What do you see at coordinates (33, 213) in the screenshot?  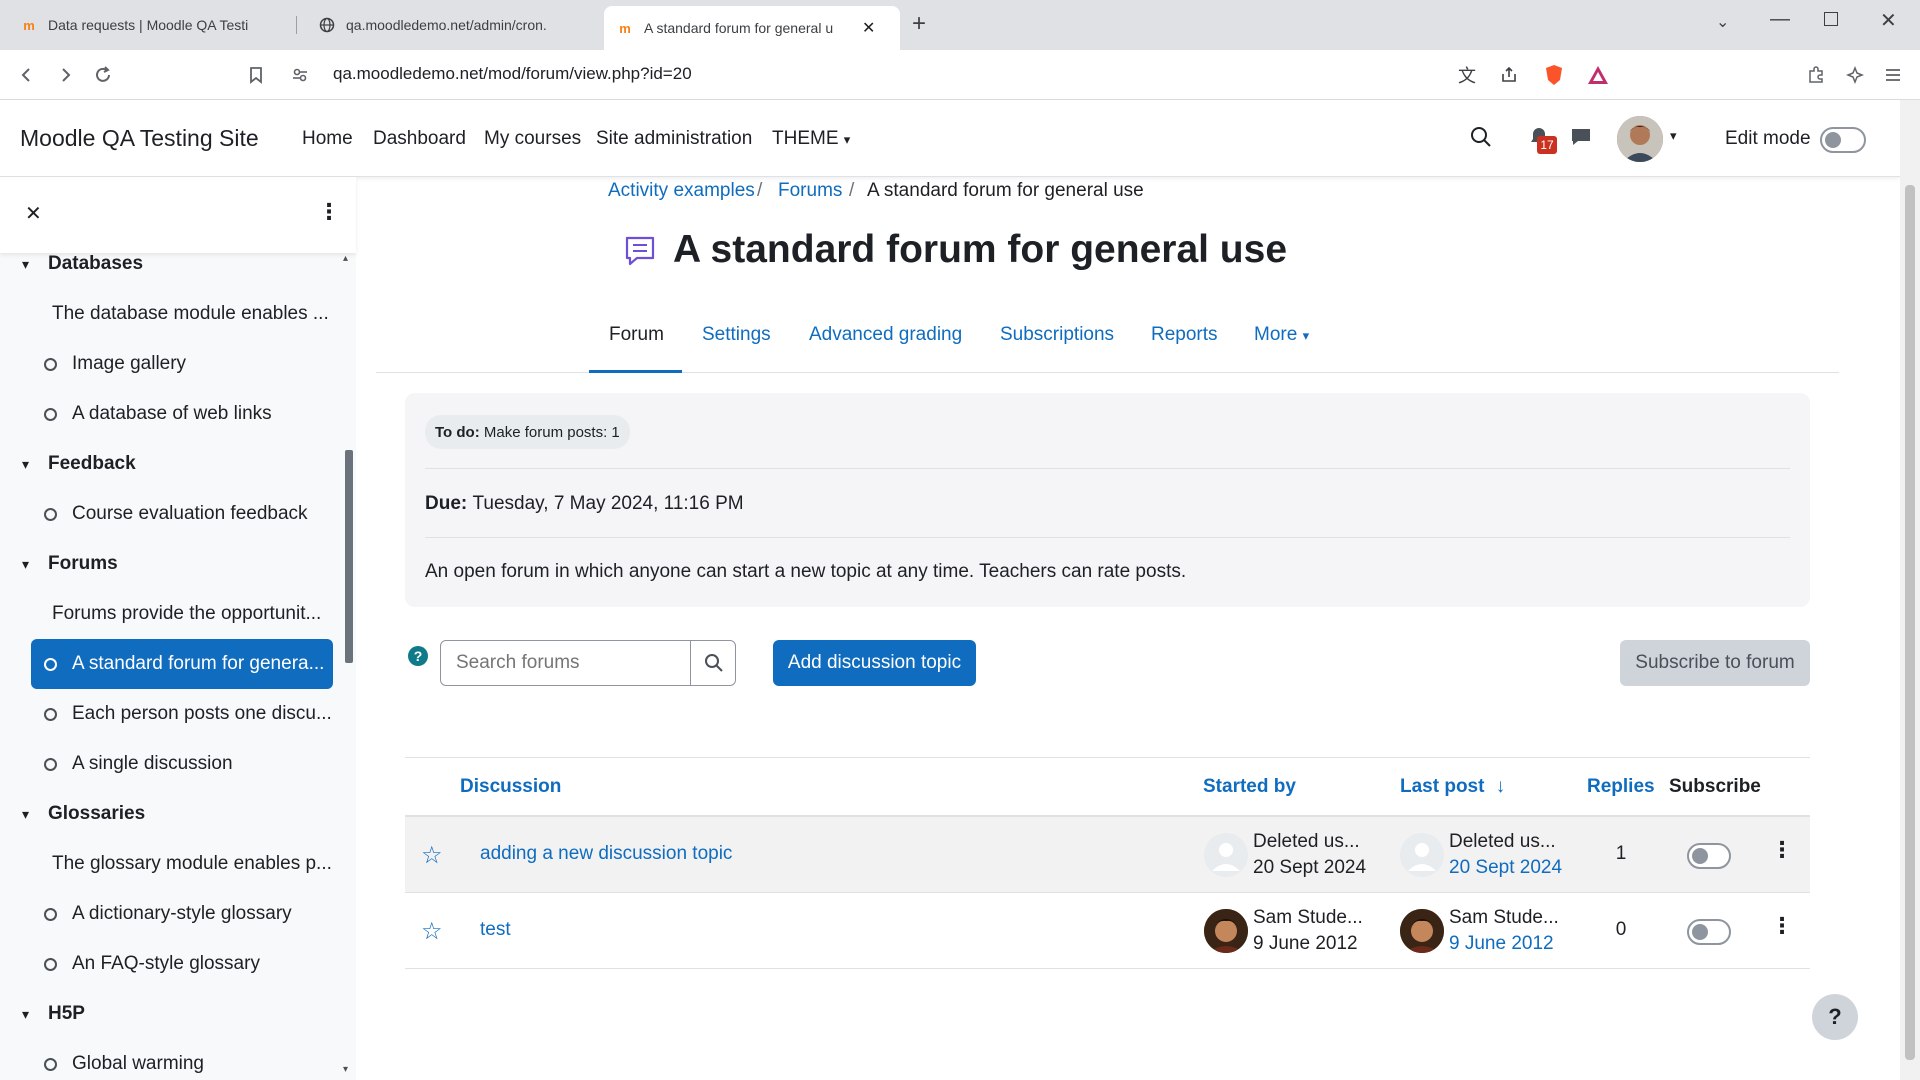 I see `close-drawer-icon: ✕` at bounding box center [33, 213].